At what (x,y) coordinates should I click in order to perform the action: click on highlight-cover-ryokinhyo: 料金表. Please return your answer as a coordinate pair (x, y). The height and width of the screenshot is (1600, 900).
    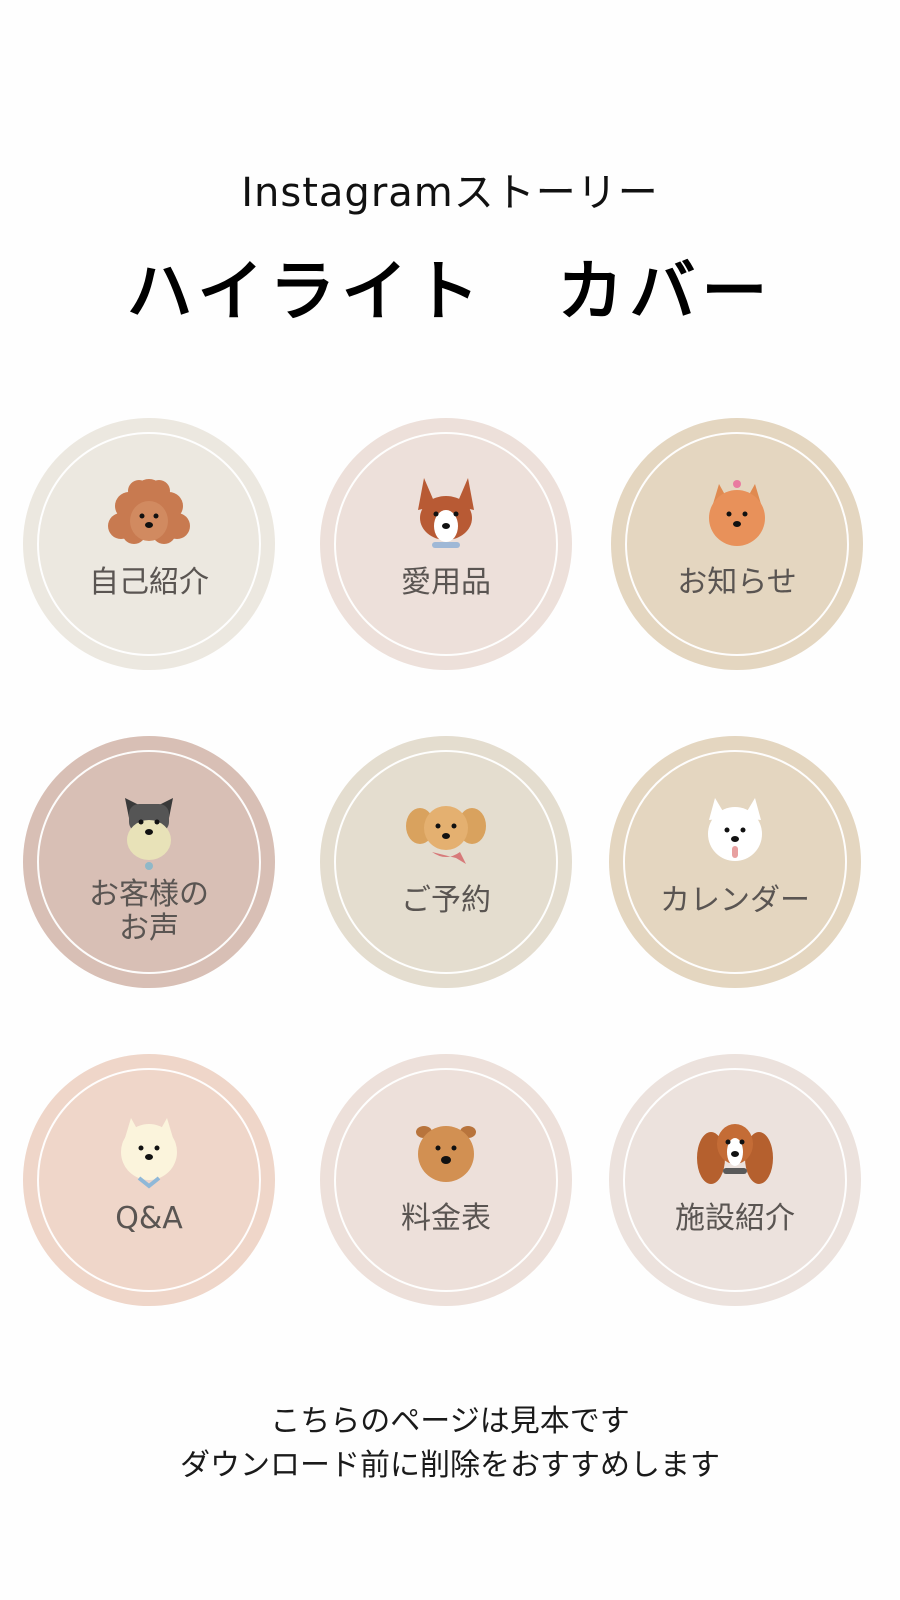
    Looking at the image, I should click on (446, 1180).